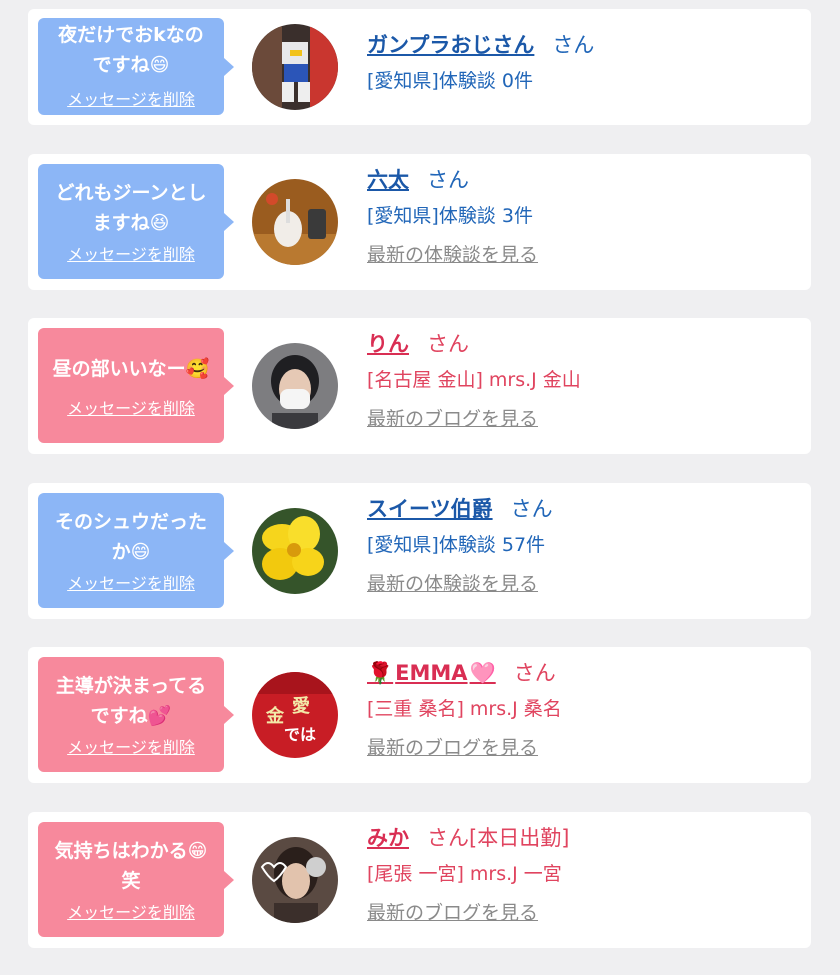 This screenshot has height=975, width=840. What do you see at coordinates (131, 686) in the screenshot?
I see `message-text-line: 主導が決まってる` at bounding box center [131, 686].